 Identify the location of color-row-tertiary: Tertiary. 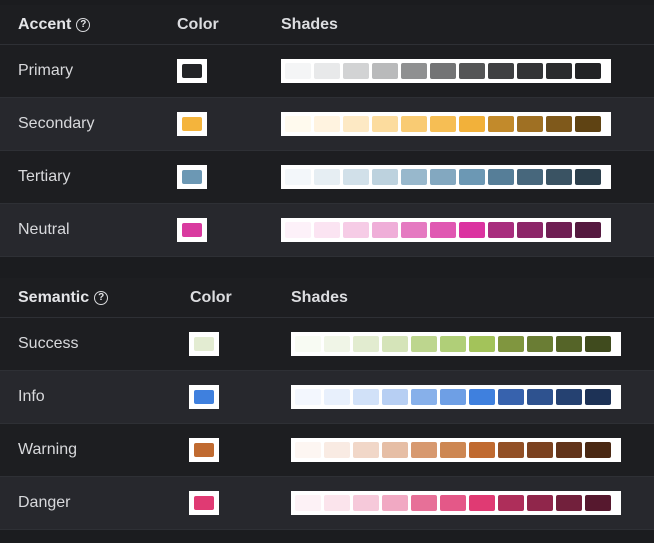
(327, 177).